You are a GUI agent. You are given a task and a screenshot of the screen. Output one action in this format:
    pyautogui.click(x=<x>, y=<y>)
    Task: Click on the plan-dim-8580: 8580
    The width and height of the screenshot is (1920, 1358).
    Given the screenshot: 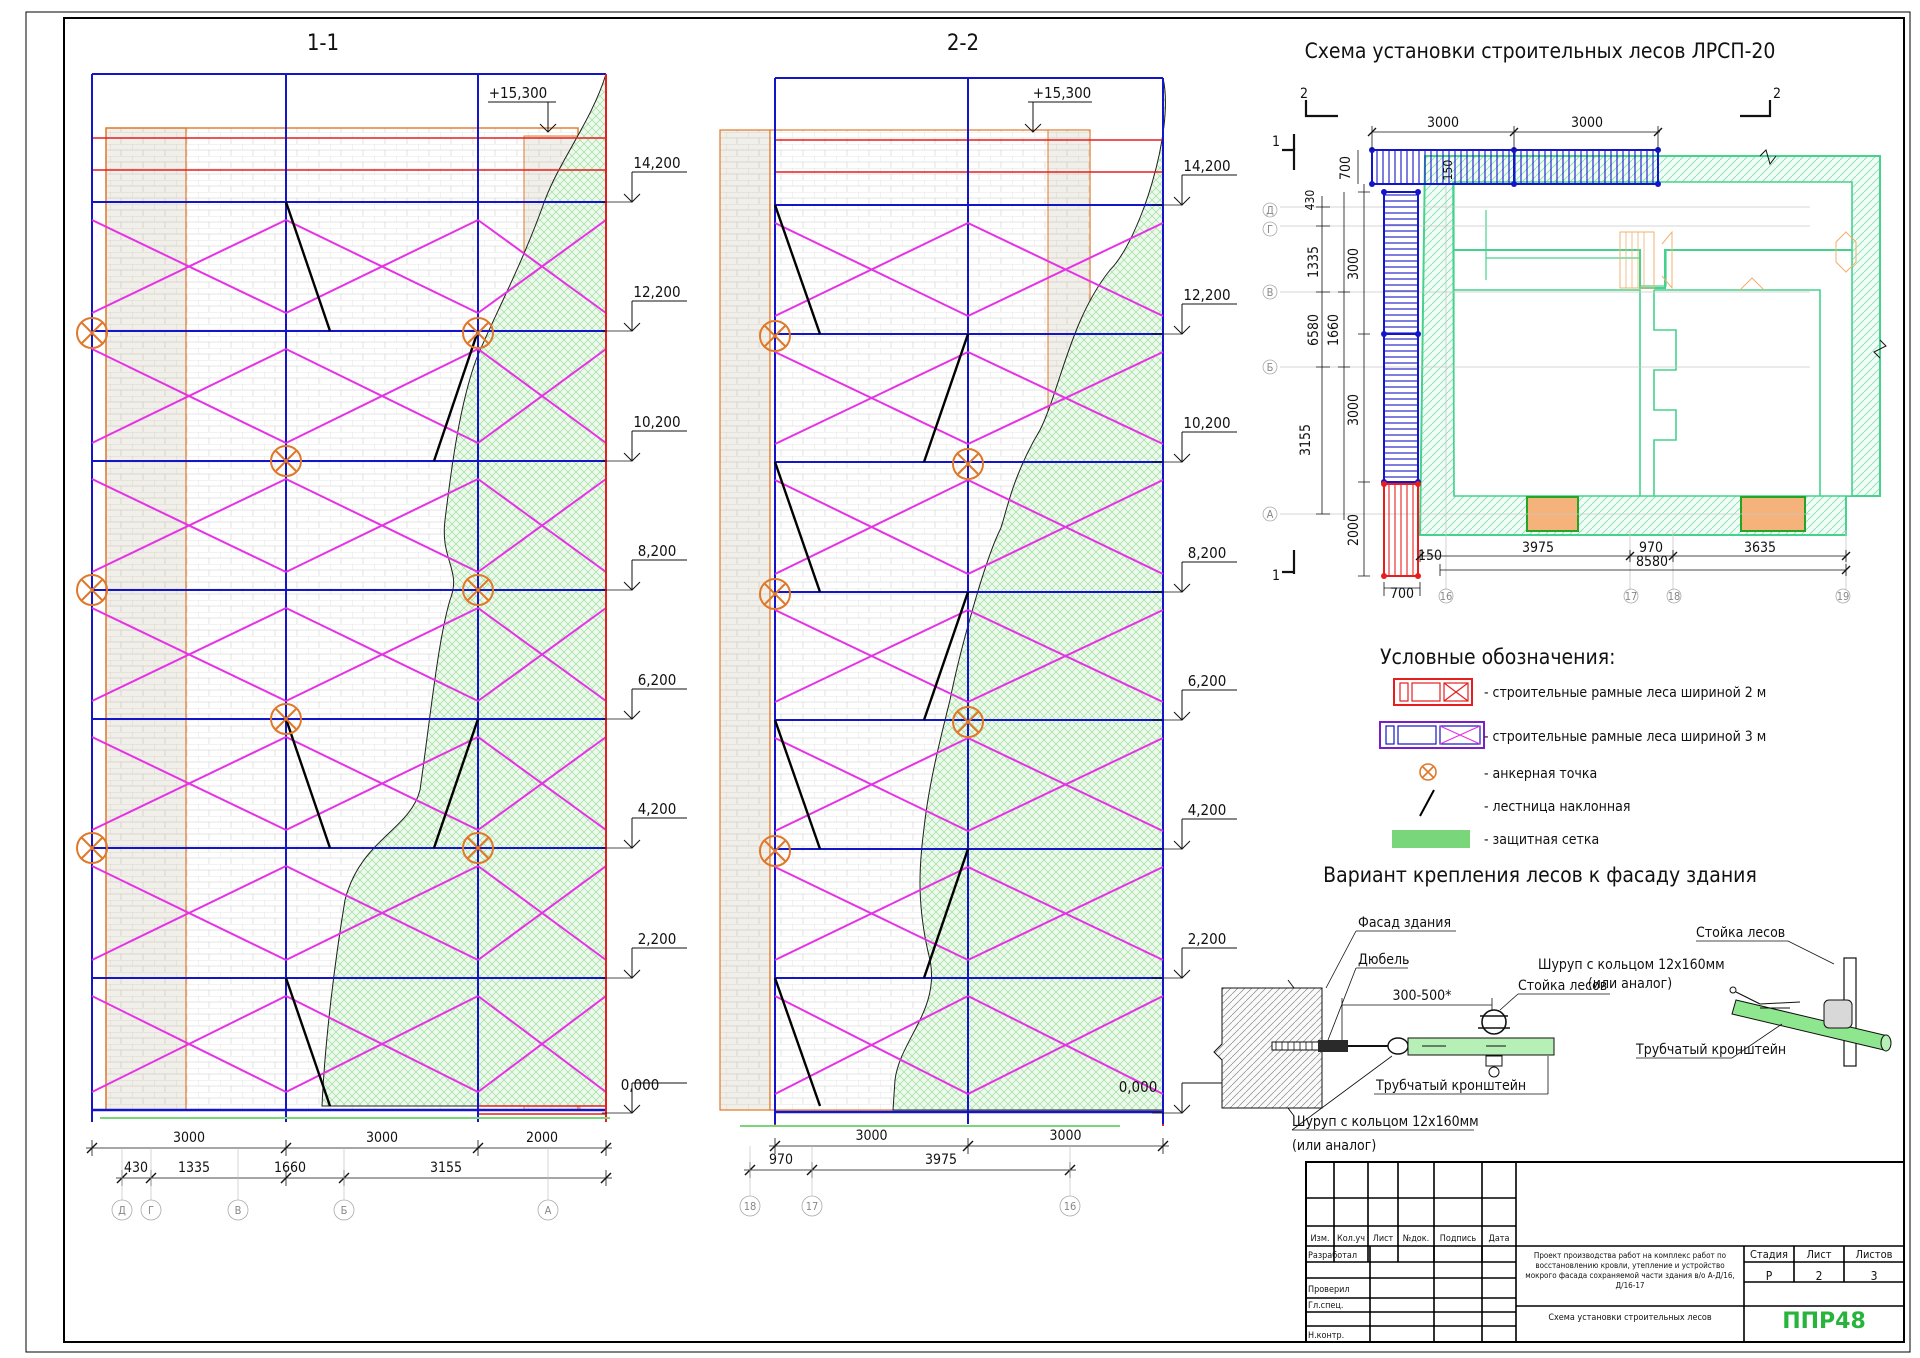 What is the action you would take?
    pyautogui.click(x=1652, y=562)
    